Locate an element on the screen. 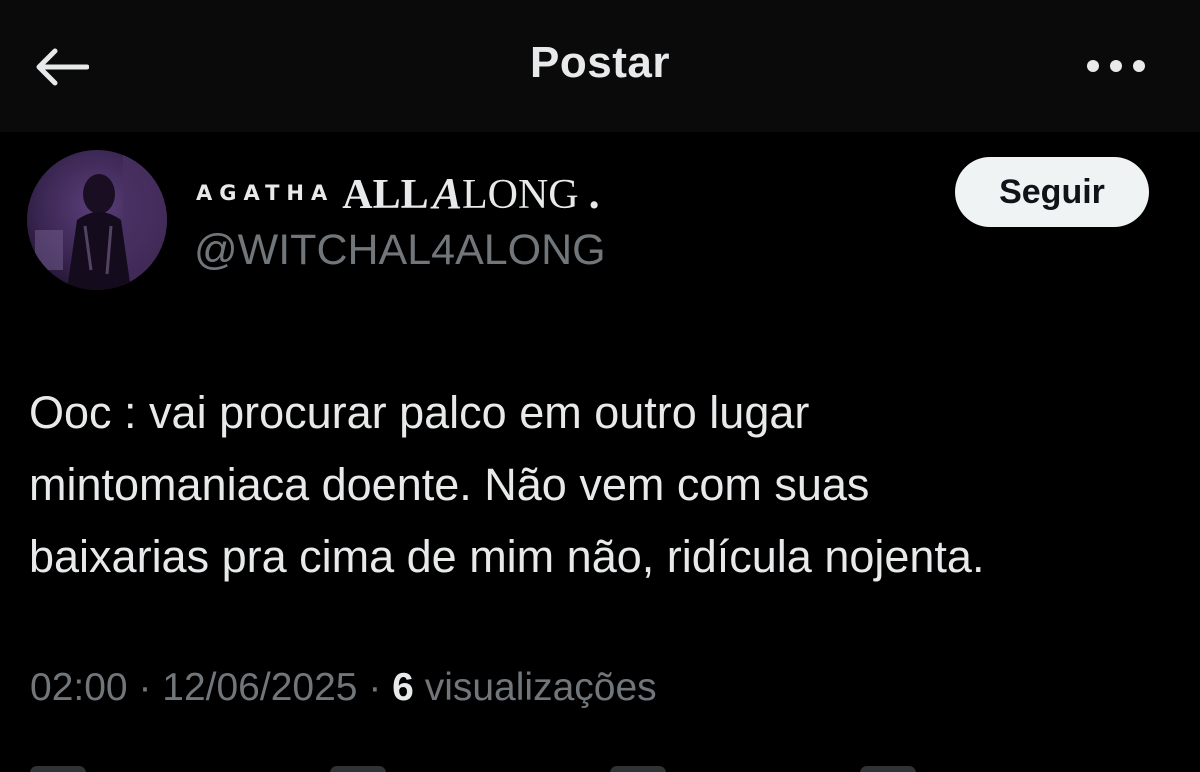 The height and width of the screenshot is (772, 1200). avatar is located at coordinates (97, 220).